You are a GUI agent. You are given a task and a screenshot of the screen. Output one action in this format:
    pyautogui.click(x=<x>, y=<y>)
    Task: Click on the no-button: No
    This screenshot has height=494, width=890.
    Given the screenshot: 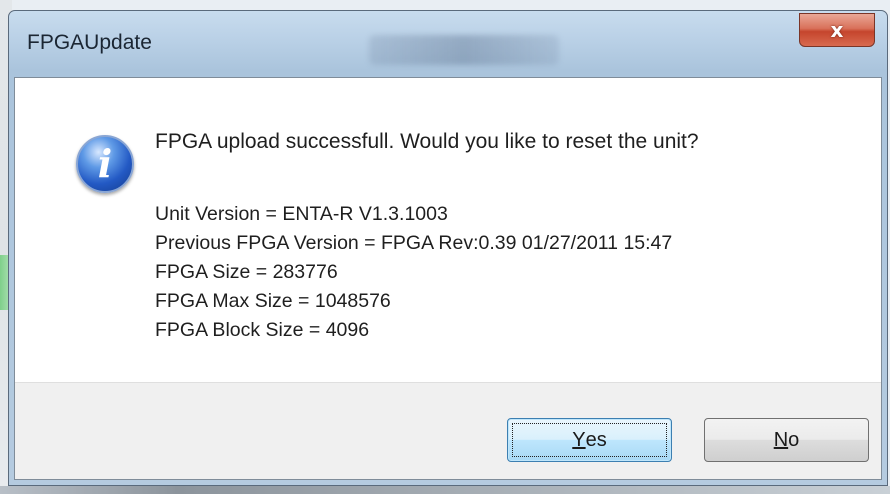 What is the action you would take?
    pyautogui.click(x=786, y=440)
    